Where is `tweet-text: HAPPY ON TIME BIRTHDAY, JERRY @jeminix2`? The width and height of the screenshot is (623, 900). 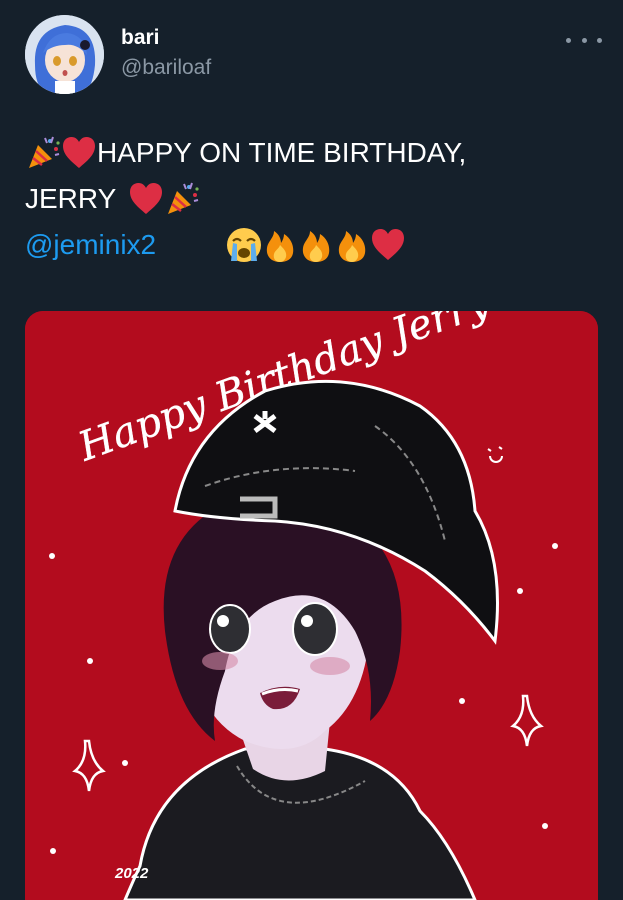
tweet-text: HAPPY ON TIME BIRTHDAY, JERRY @jeminix2 is located at coordinates (310, 199).